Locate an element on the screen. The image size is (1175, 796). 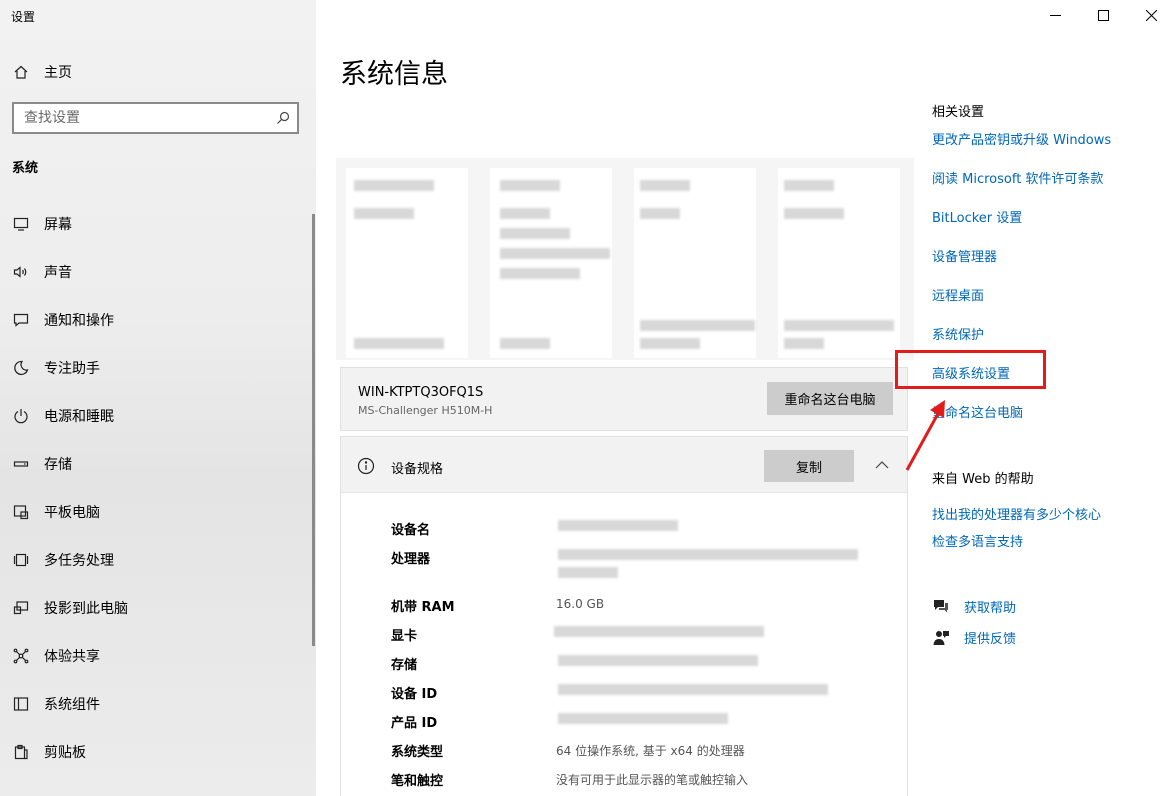
notification-icon is located at coordinates (21, 320).